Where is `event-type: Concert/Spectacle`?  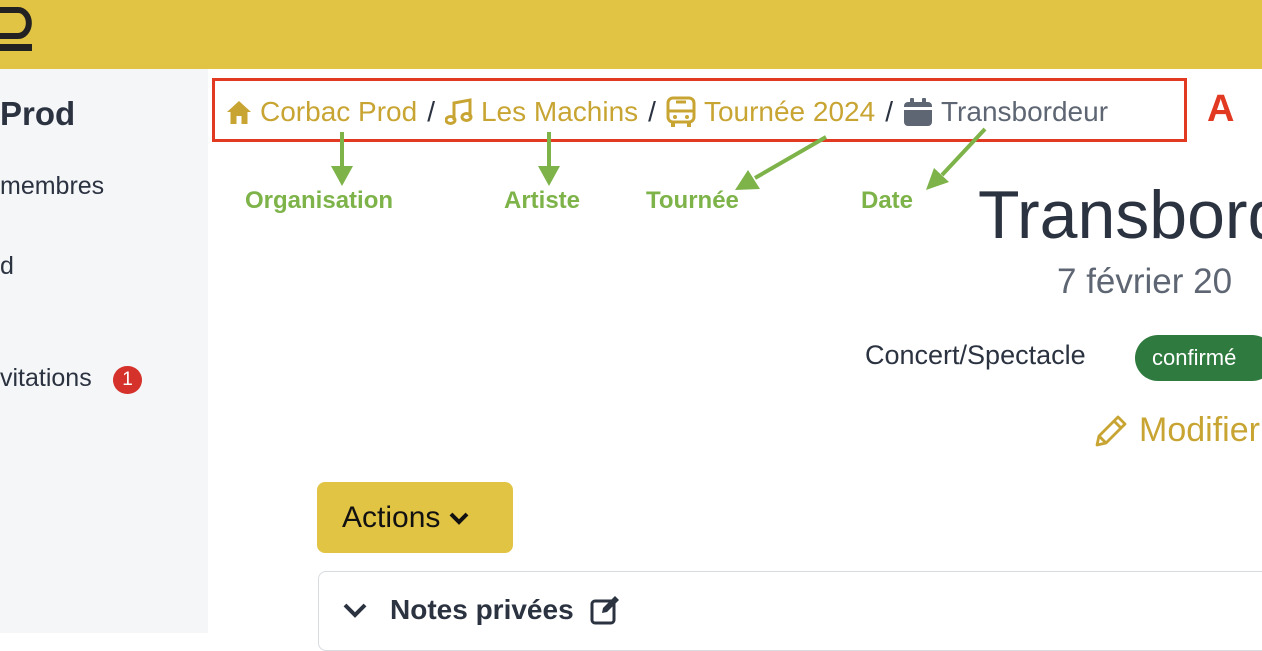 event-type: Concert/Spectacle is located at coordinates (975, 355).